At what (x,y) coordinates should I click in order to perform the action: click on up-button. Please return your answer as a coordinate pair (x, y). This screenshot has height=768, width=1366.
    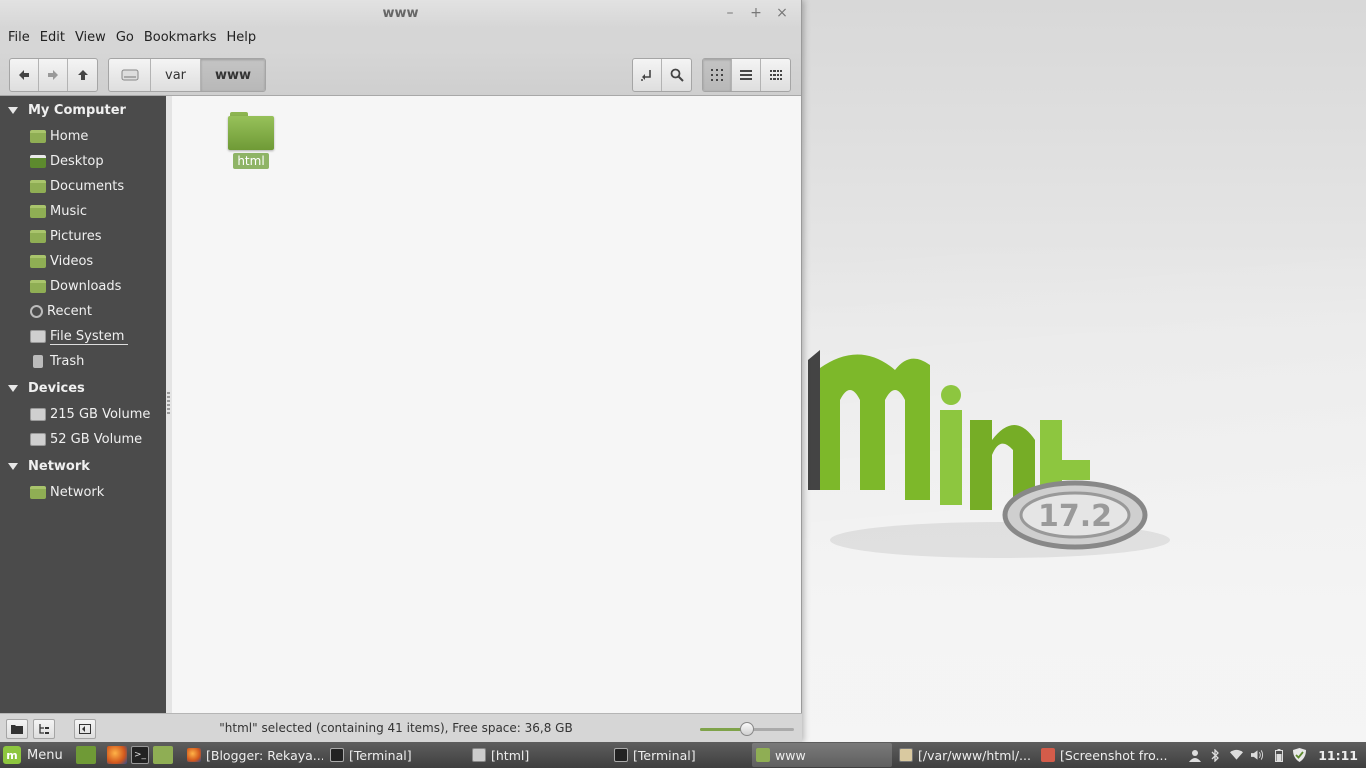
    Looking at the image, I should click on (82, 75).